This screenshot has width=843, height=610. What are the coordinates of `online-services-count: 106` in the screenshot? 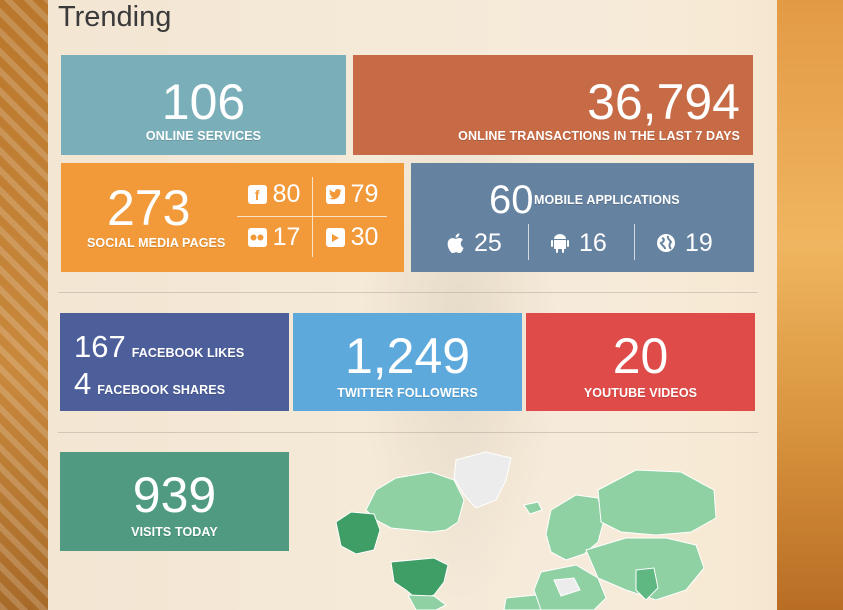 It's located at (203, 102).